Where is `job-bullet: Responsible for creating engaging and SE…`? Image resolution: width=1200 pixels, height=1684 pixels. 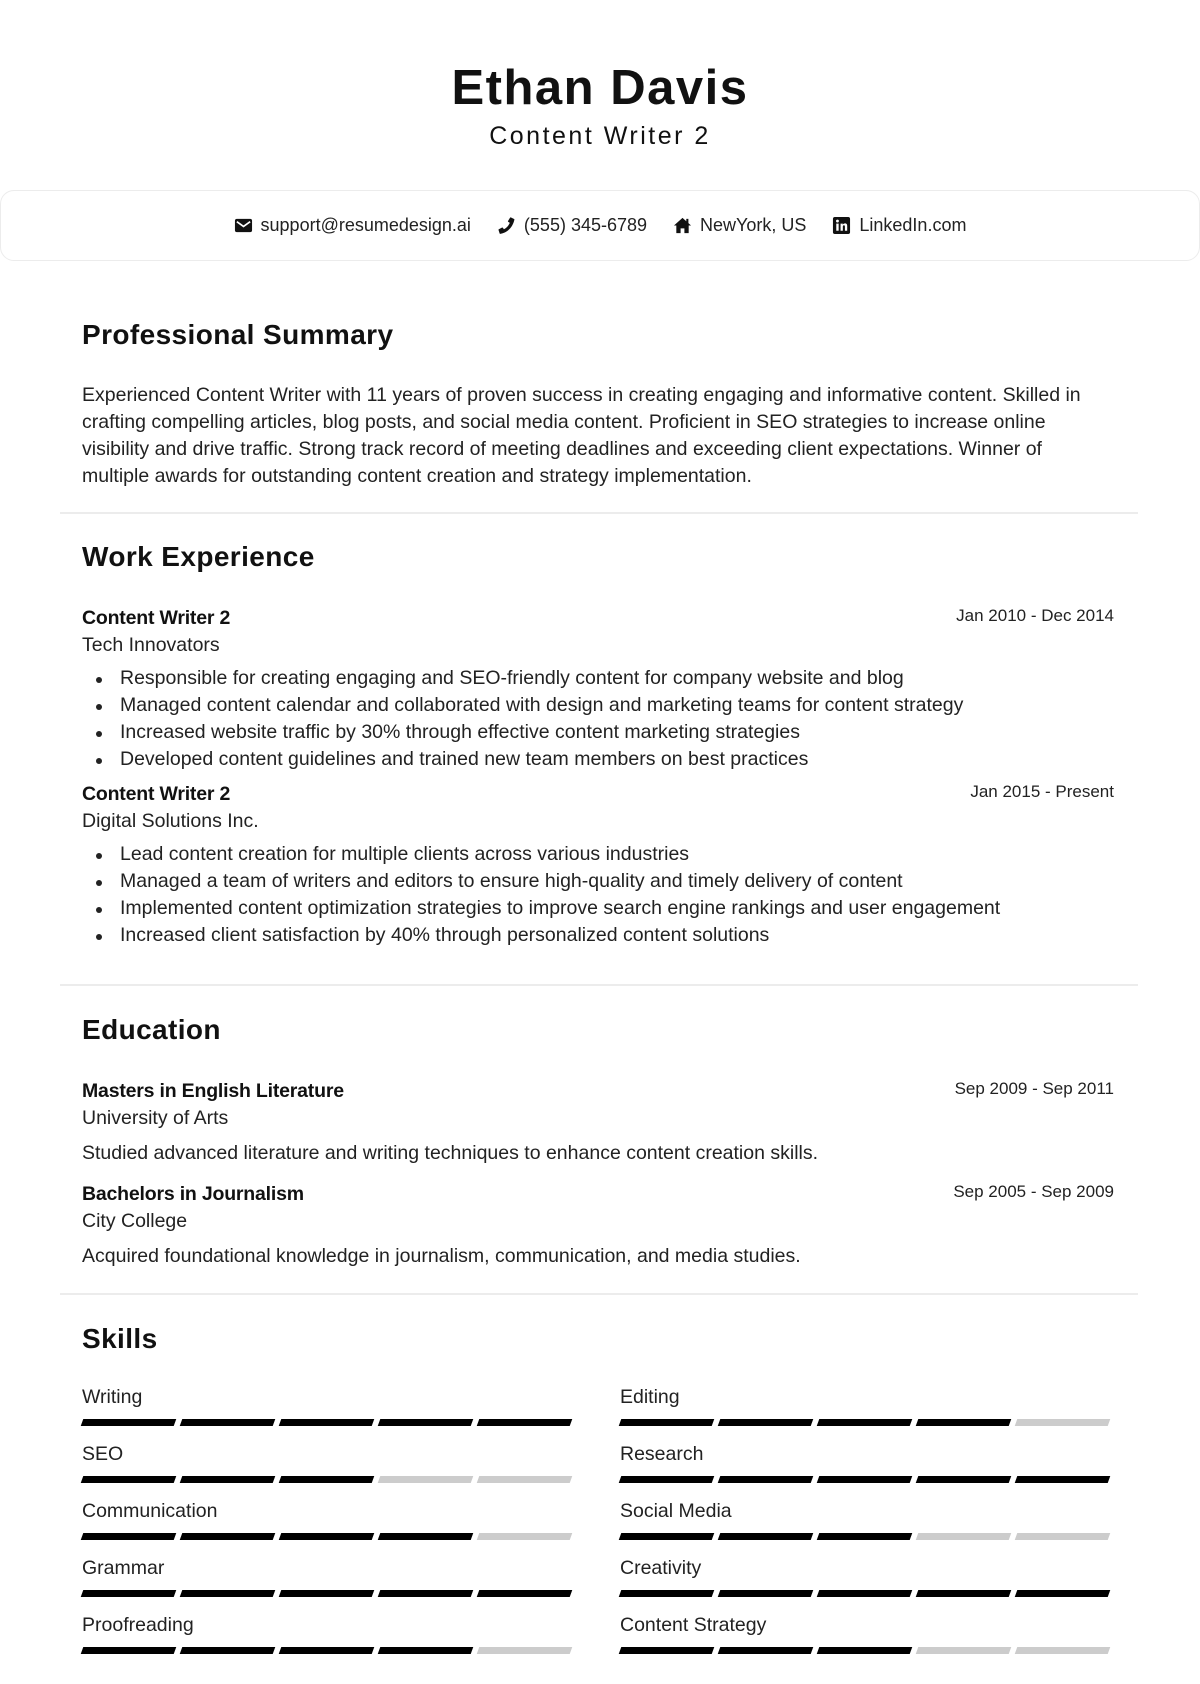 job-bullet: Responsible for creating engaging and SE… is located at coordinates (598, 678).